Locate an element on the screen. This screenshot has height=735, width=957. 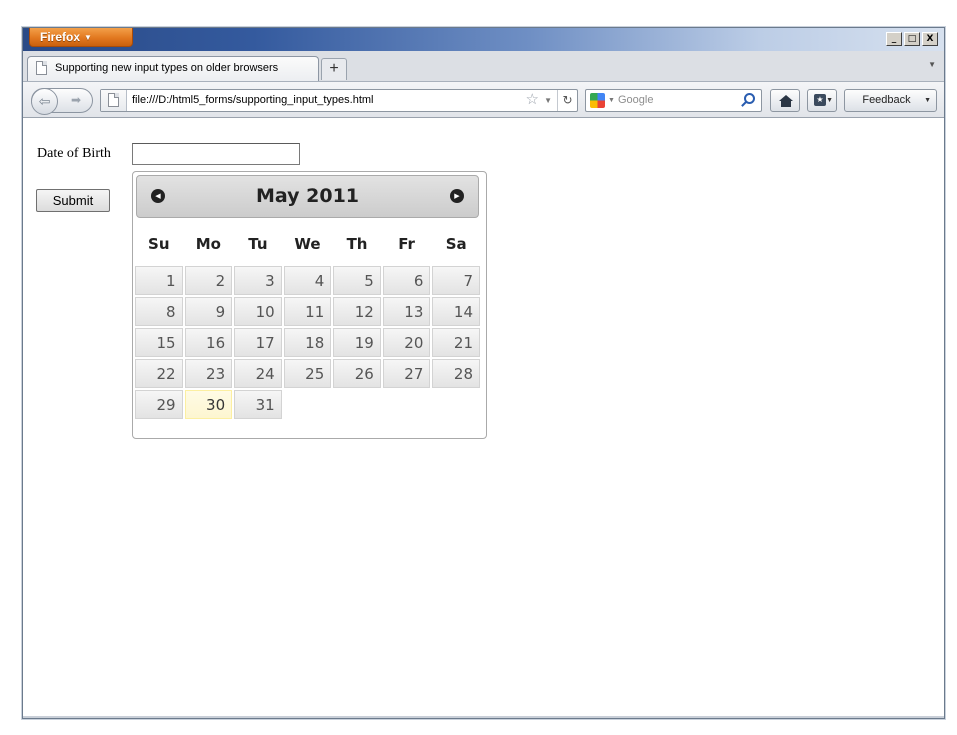
forward-button: ➡ is located at coordinates (76, 100).